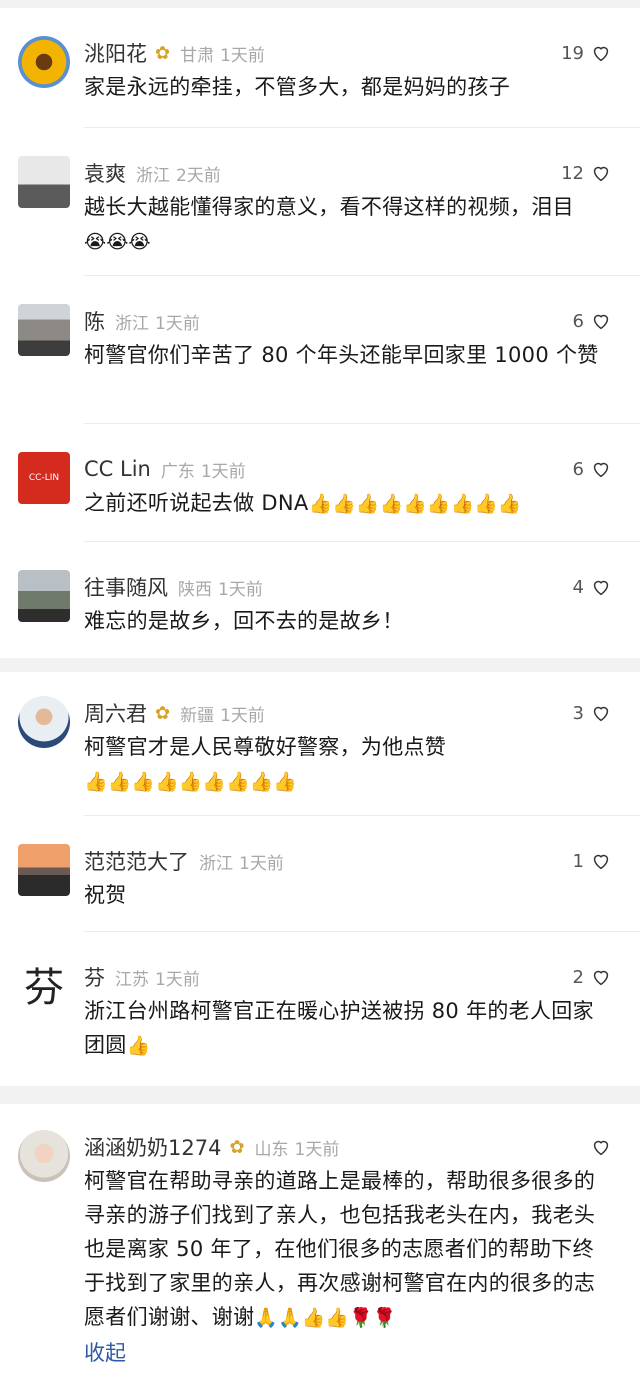 This screenshot has height=1384, width=640. I want to click on comment-location: 新疆, so click(197, 715).